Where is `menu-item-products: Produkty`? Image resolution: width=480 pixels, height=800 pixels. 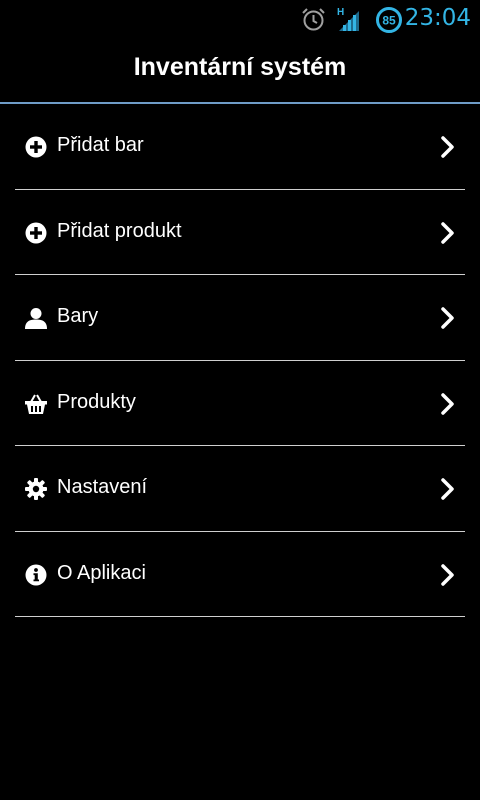 menu-item-products: Produkty is located at coordinates (240, 403).